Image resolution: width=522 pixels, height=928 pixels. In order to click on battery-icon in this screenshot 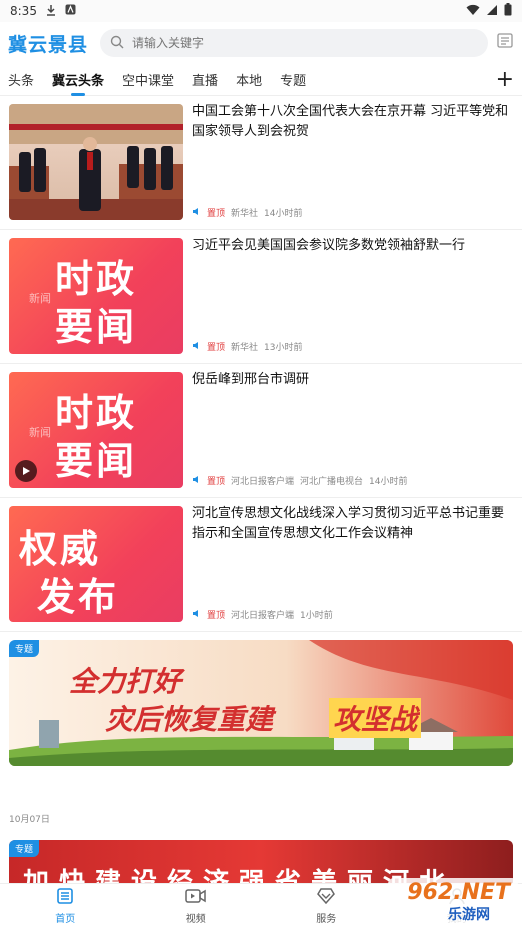, I will do `click(508, 11)`.